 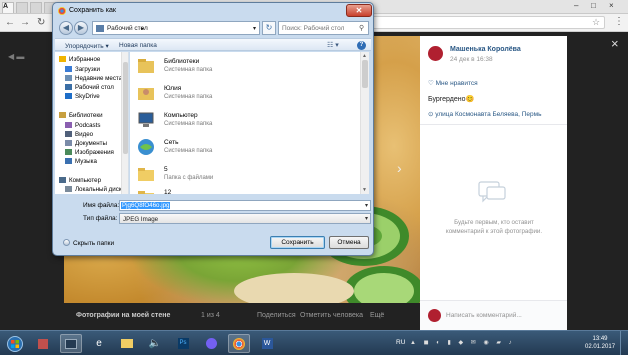 I want to click on language-indicator: RU, so click(x=400, y=342).